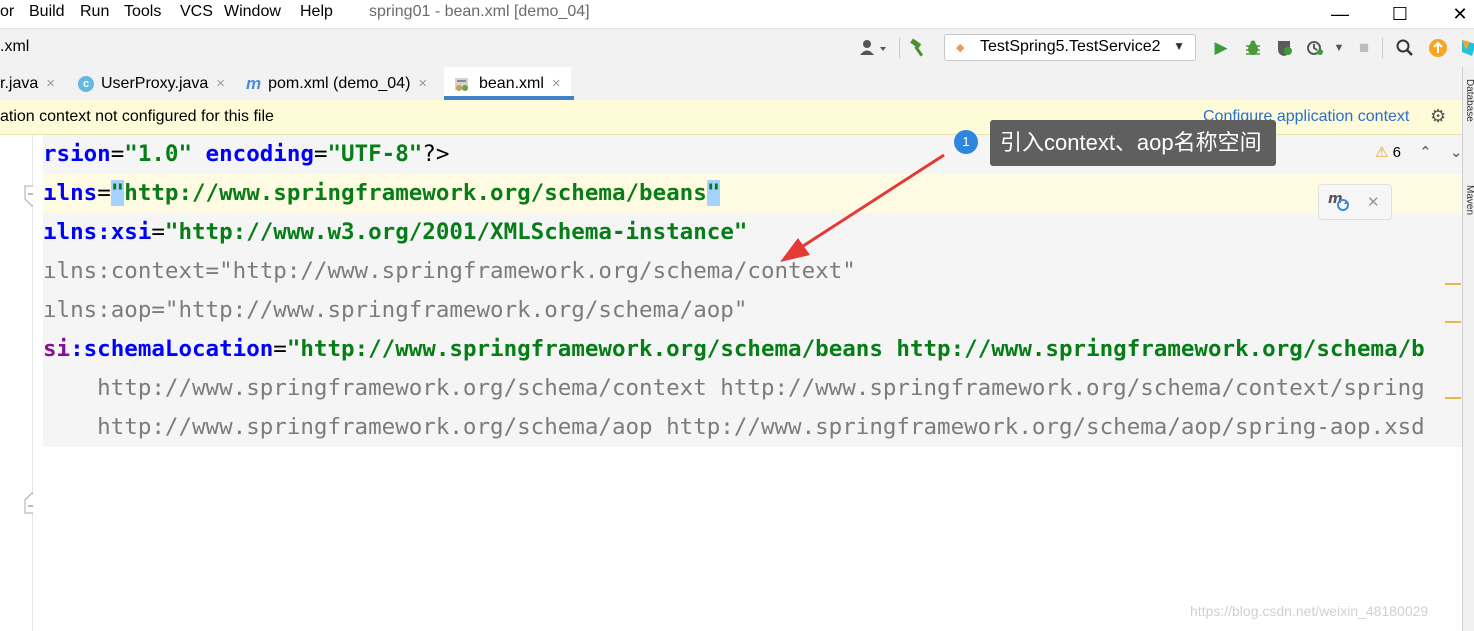  I want to click on tab-label: bean.xml, so click(511, 83).